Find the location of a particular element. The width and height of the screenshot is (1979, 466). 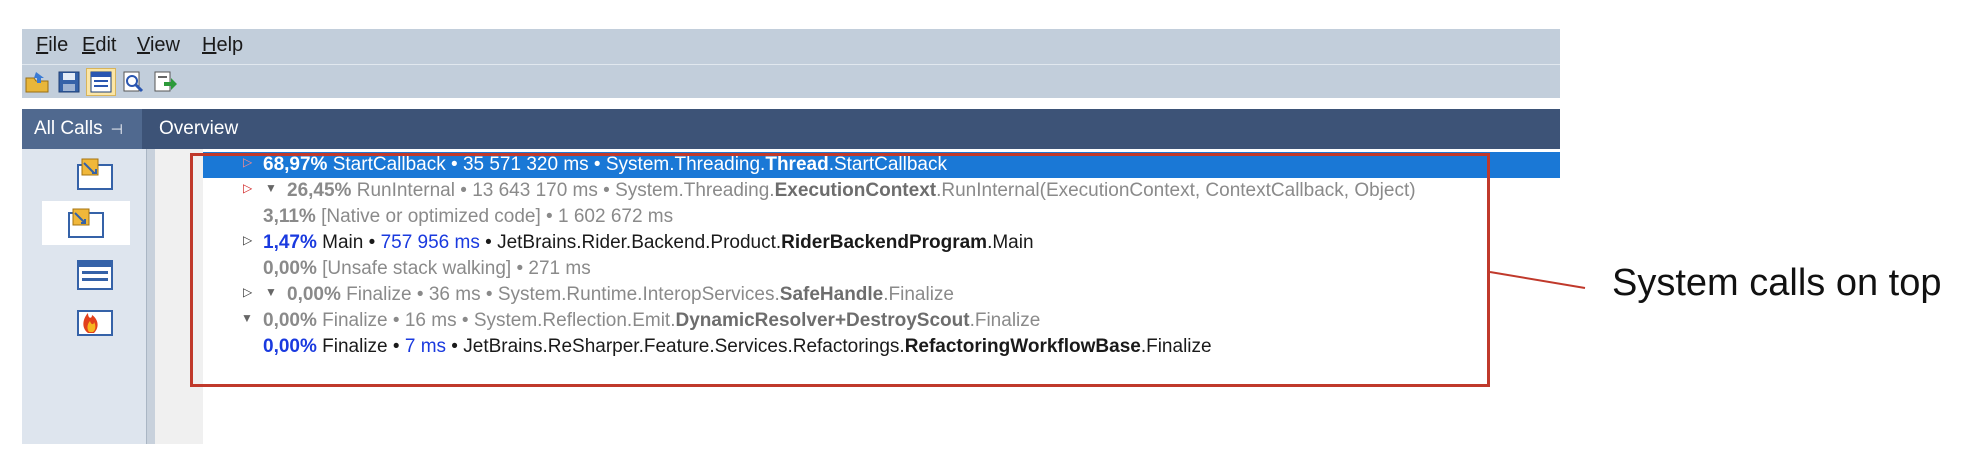

row-time: 1 602 672 ms is located at coordinates (616, 216).